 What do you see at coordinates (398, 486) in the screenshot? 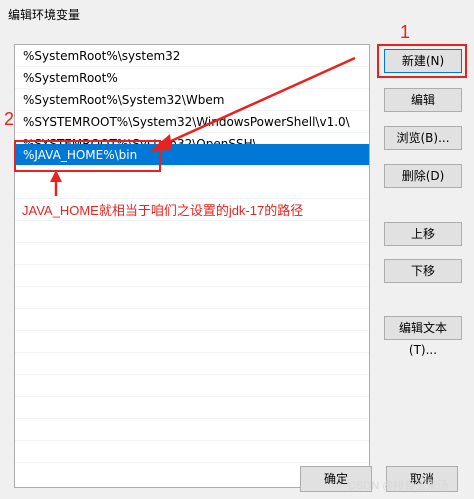
I see `watermark: CSDN @排骨玉米汤` at bounding box center [398, 486].